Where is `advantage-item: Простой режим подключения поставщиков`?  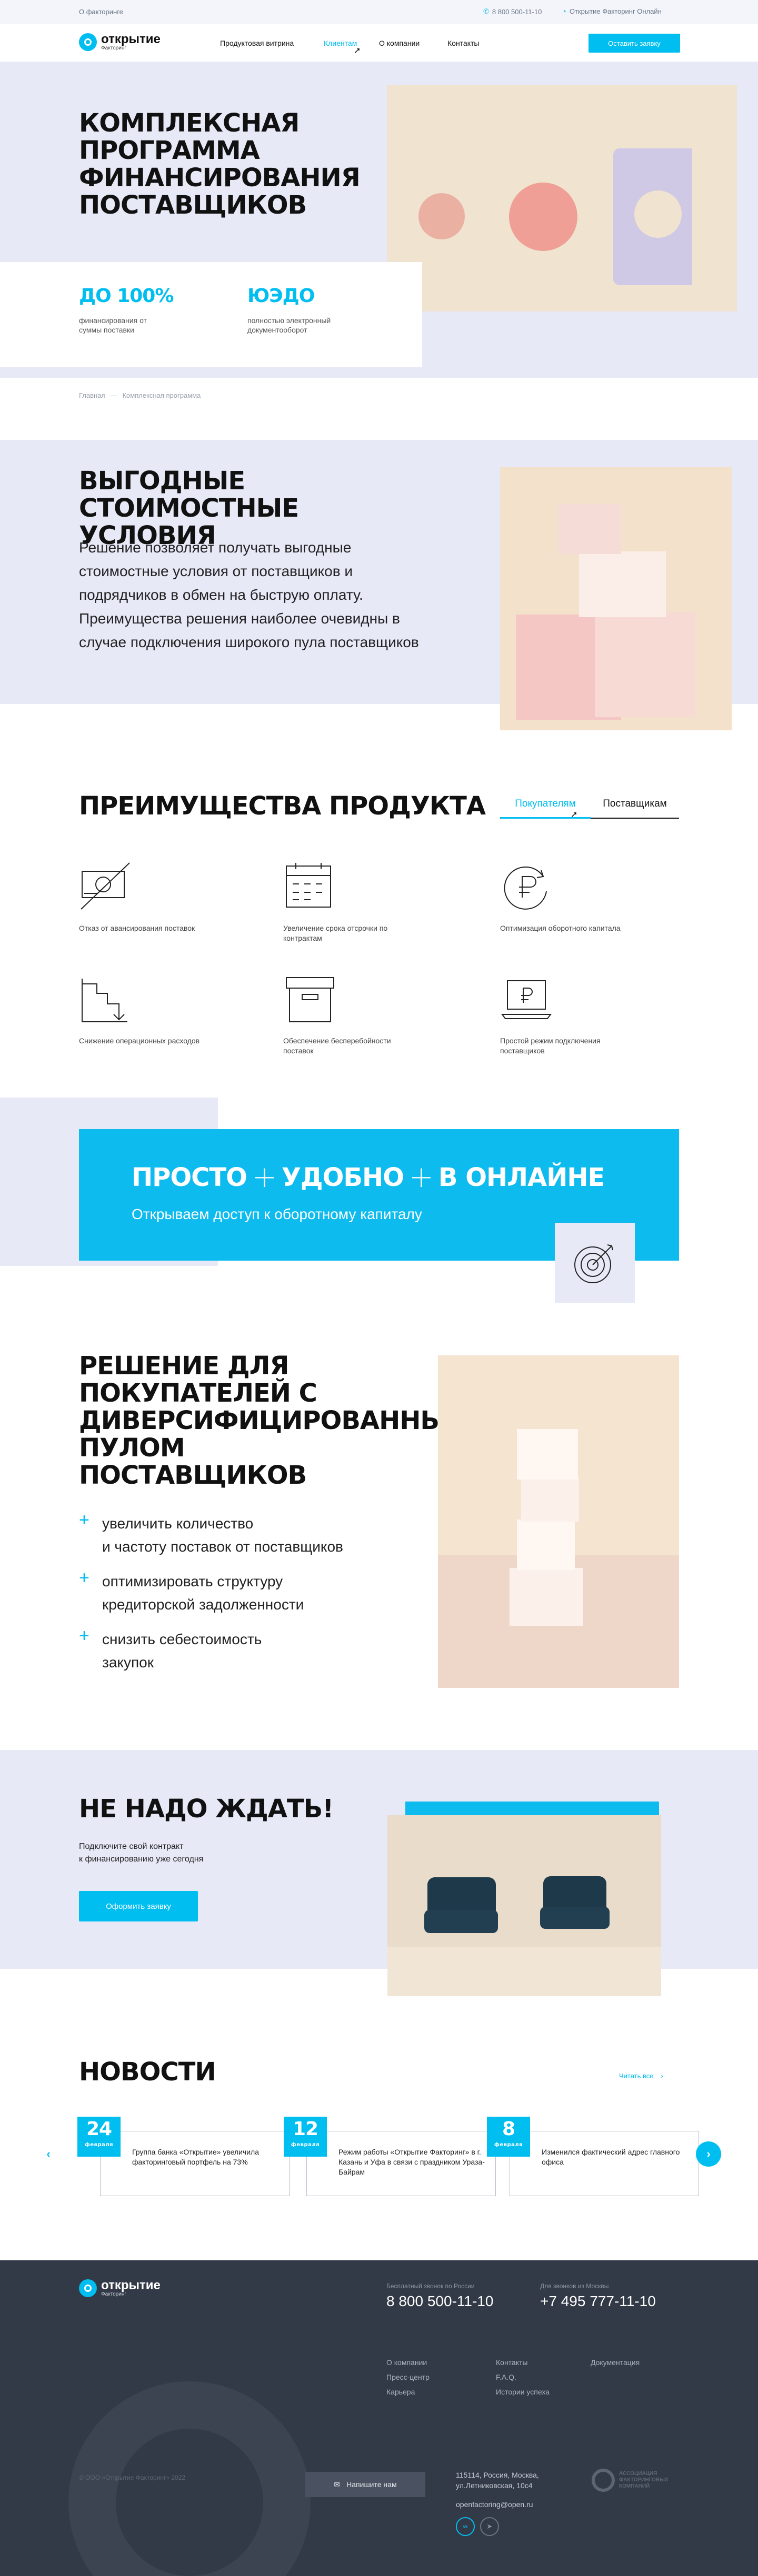 advantage-item: Простой режим подключения поставщиков is located at coordinates (568, 1014).